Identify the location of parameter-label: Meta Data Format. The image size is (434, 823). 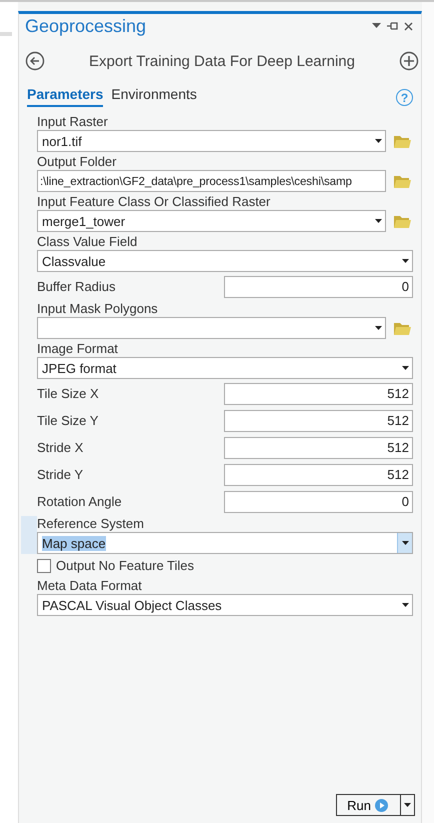
(90, 586).